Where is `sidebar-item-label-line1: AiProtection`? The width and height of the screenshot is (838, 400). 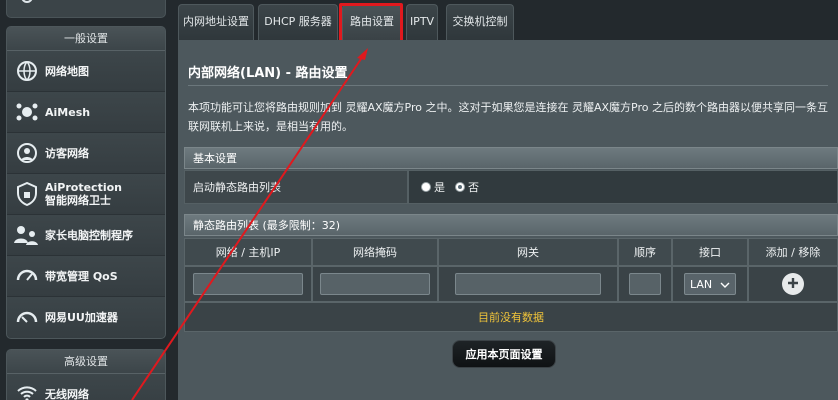
sidebar-item-label-line1: AiProtection is located at coordinates (83, 187).